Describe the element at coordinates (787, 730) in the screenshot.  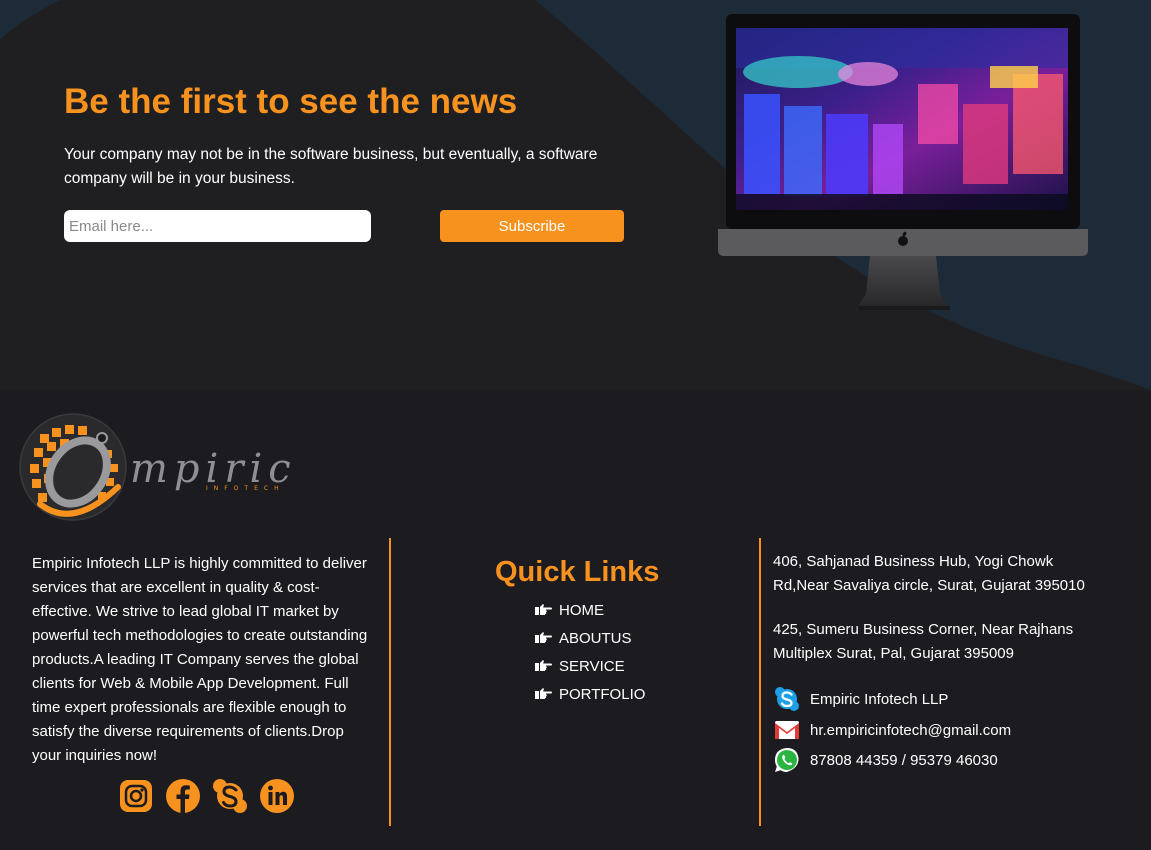
I see `gmail-icon` at that location.